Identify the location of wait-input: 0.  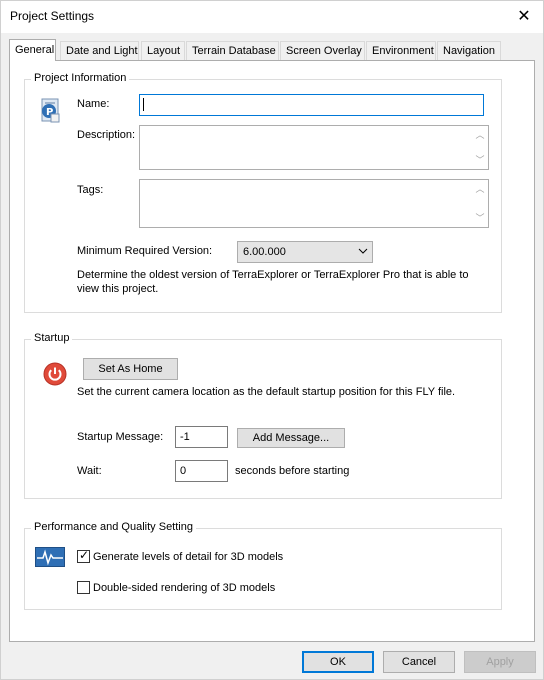
(201, 471).